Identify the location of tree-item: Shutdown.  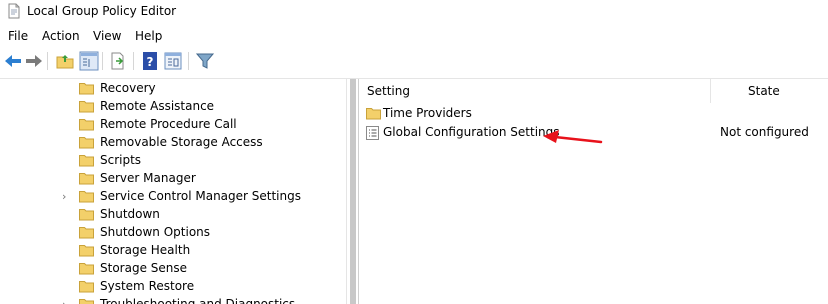
(173, 215).